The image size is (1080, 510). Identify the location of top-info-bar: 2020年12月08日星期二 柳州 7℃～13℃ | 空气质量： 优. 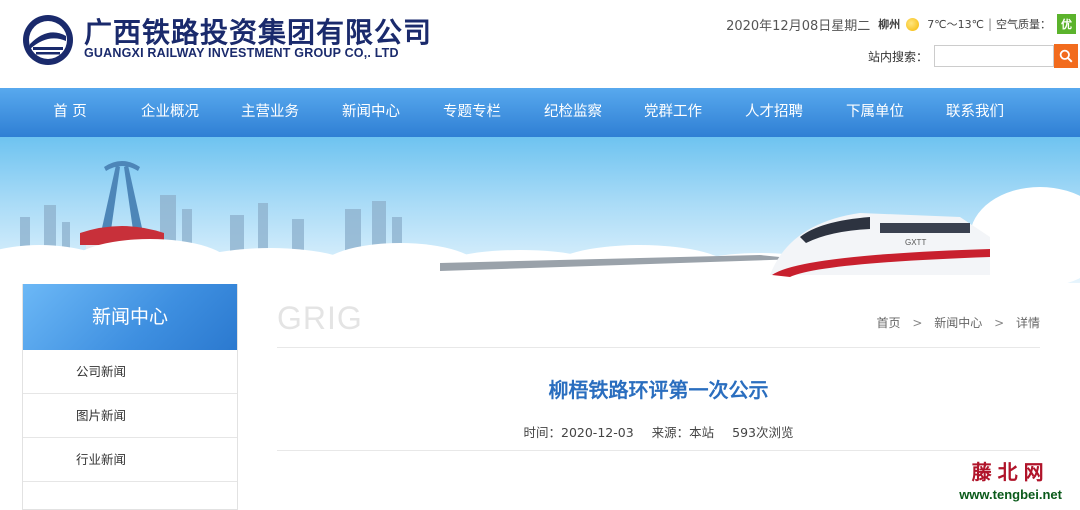
(901, 24).